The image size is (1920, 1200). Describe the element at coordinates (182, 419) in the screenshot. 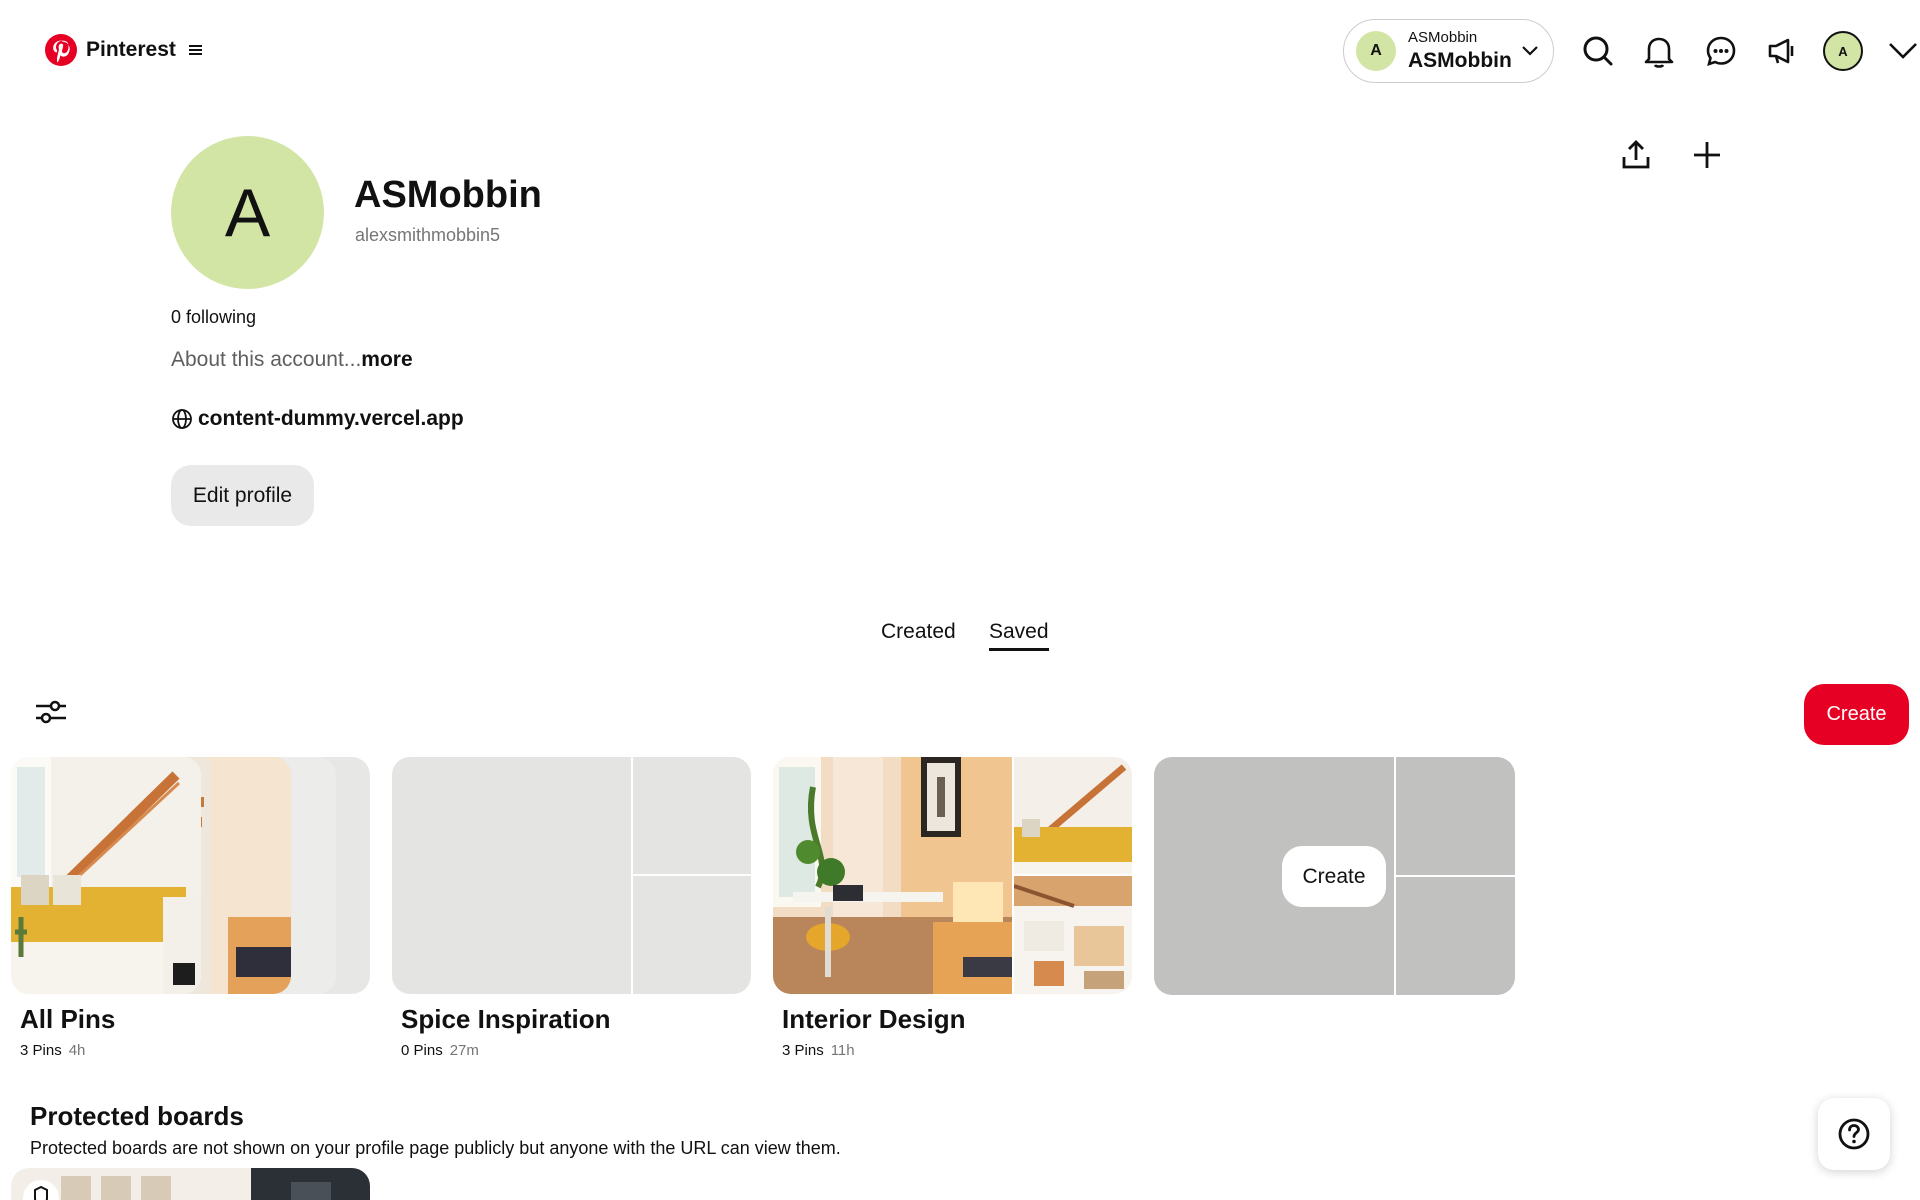

I see `globe-icon` at that location.